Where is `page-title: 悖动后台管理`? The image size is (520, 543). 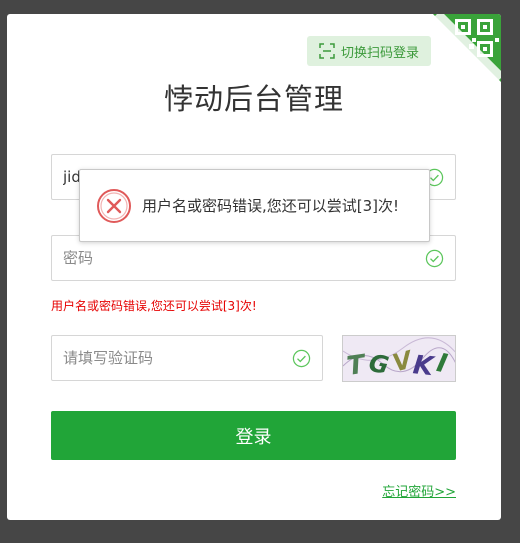
page-title: 悖动后台管理 is located at coordinates (253, 99).